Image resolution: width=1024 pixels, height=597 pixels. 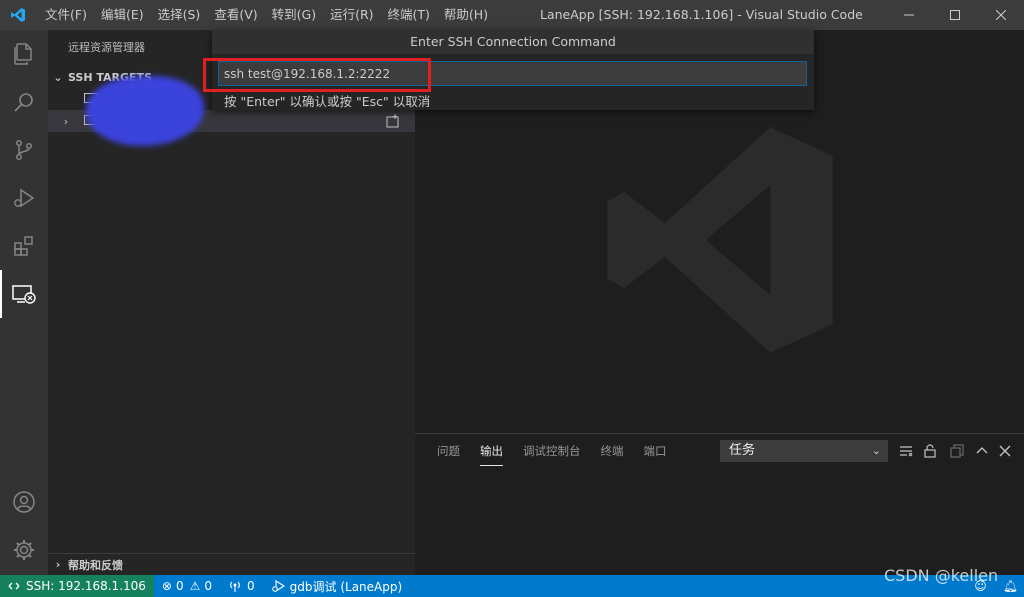 I want to click on highlight-annotation, so click(x=317, y=75).